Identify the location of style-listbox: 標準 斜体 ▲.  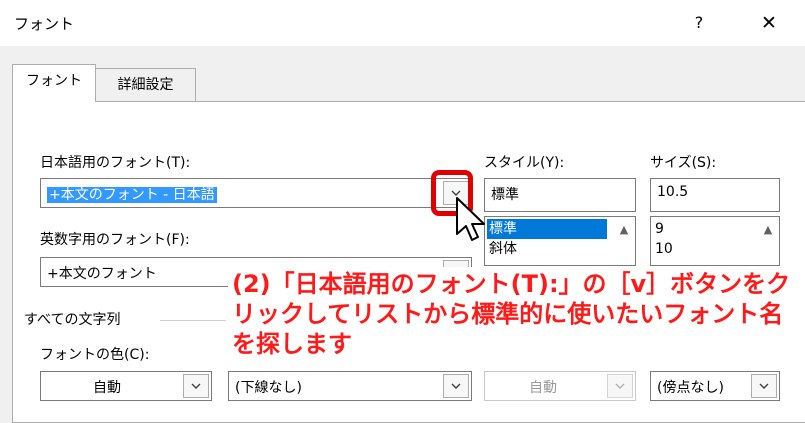
(560, 241).